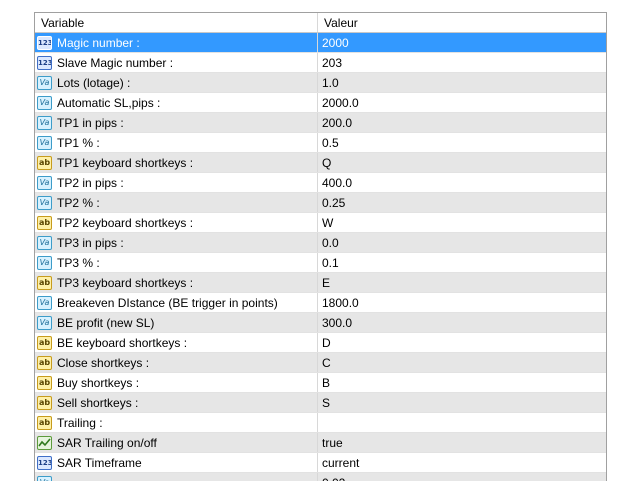 This screenshot has height=481, width=640. What do you see at coordinates (176, 162) in the screenshot?
I see `variable-cell: abTP1 keyboard shortkeys :` at bounding box center [176, 162].